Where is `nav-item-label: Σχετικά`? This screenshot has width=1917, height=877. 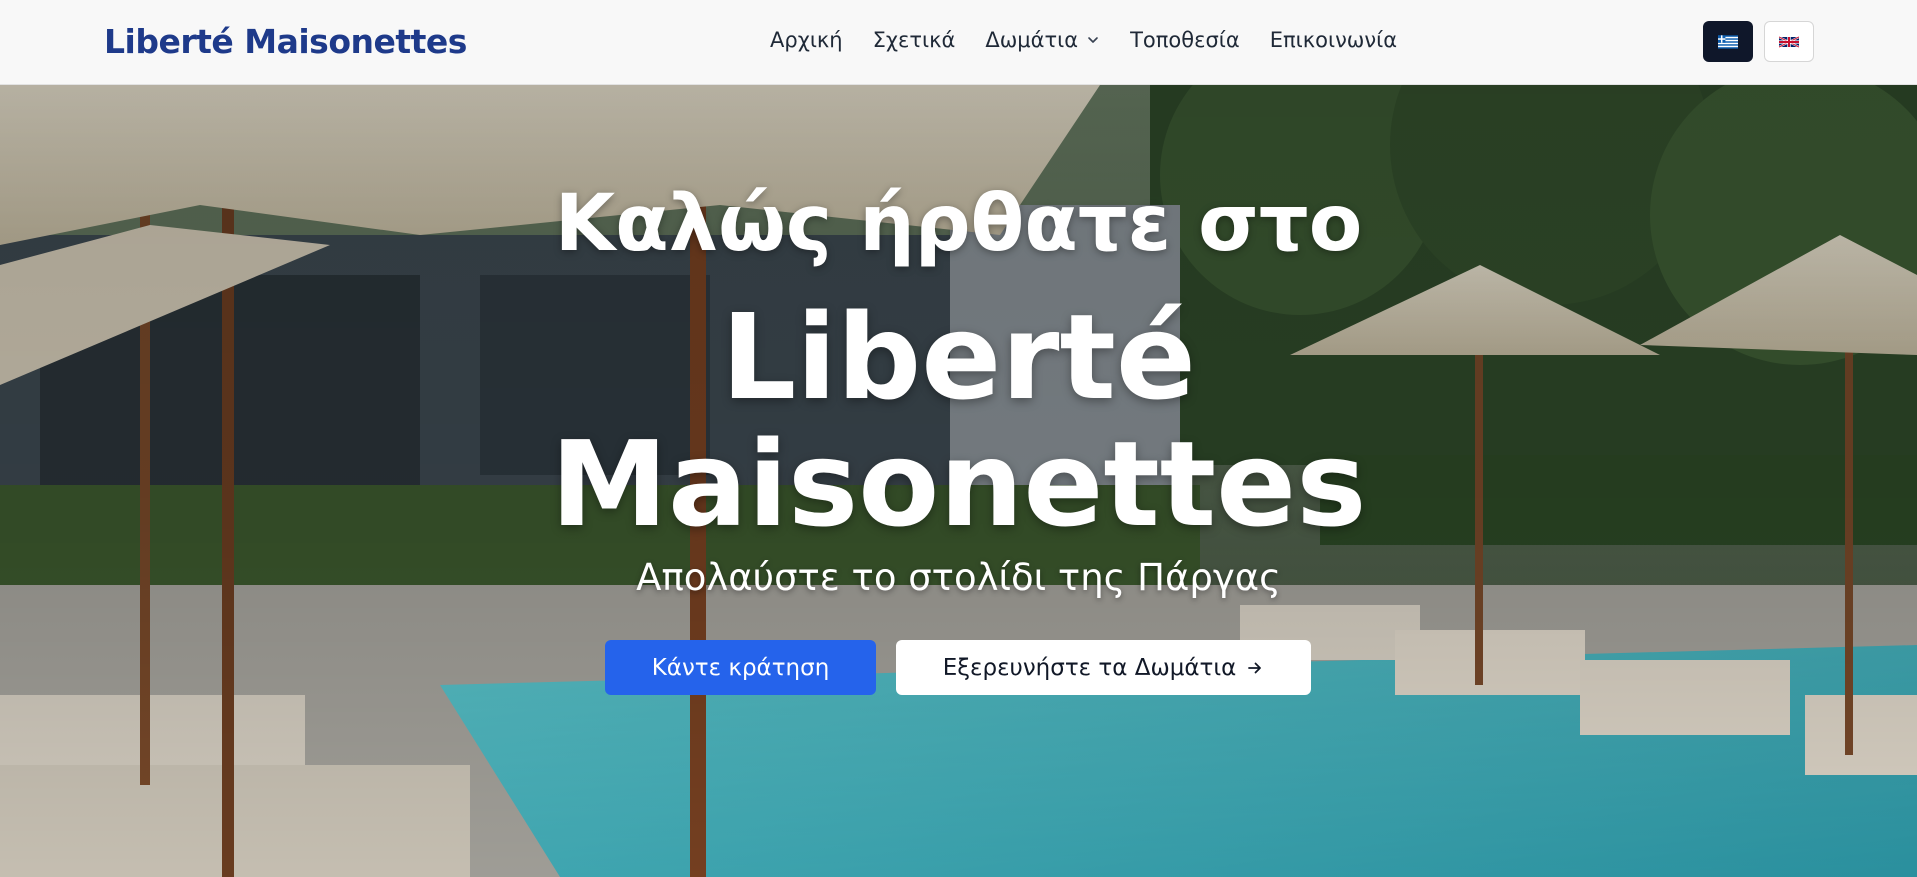 nav-item-label: Σχετικά is located at coordinates (914, 40).